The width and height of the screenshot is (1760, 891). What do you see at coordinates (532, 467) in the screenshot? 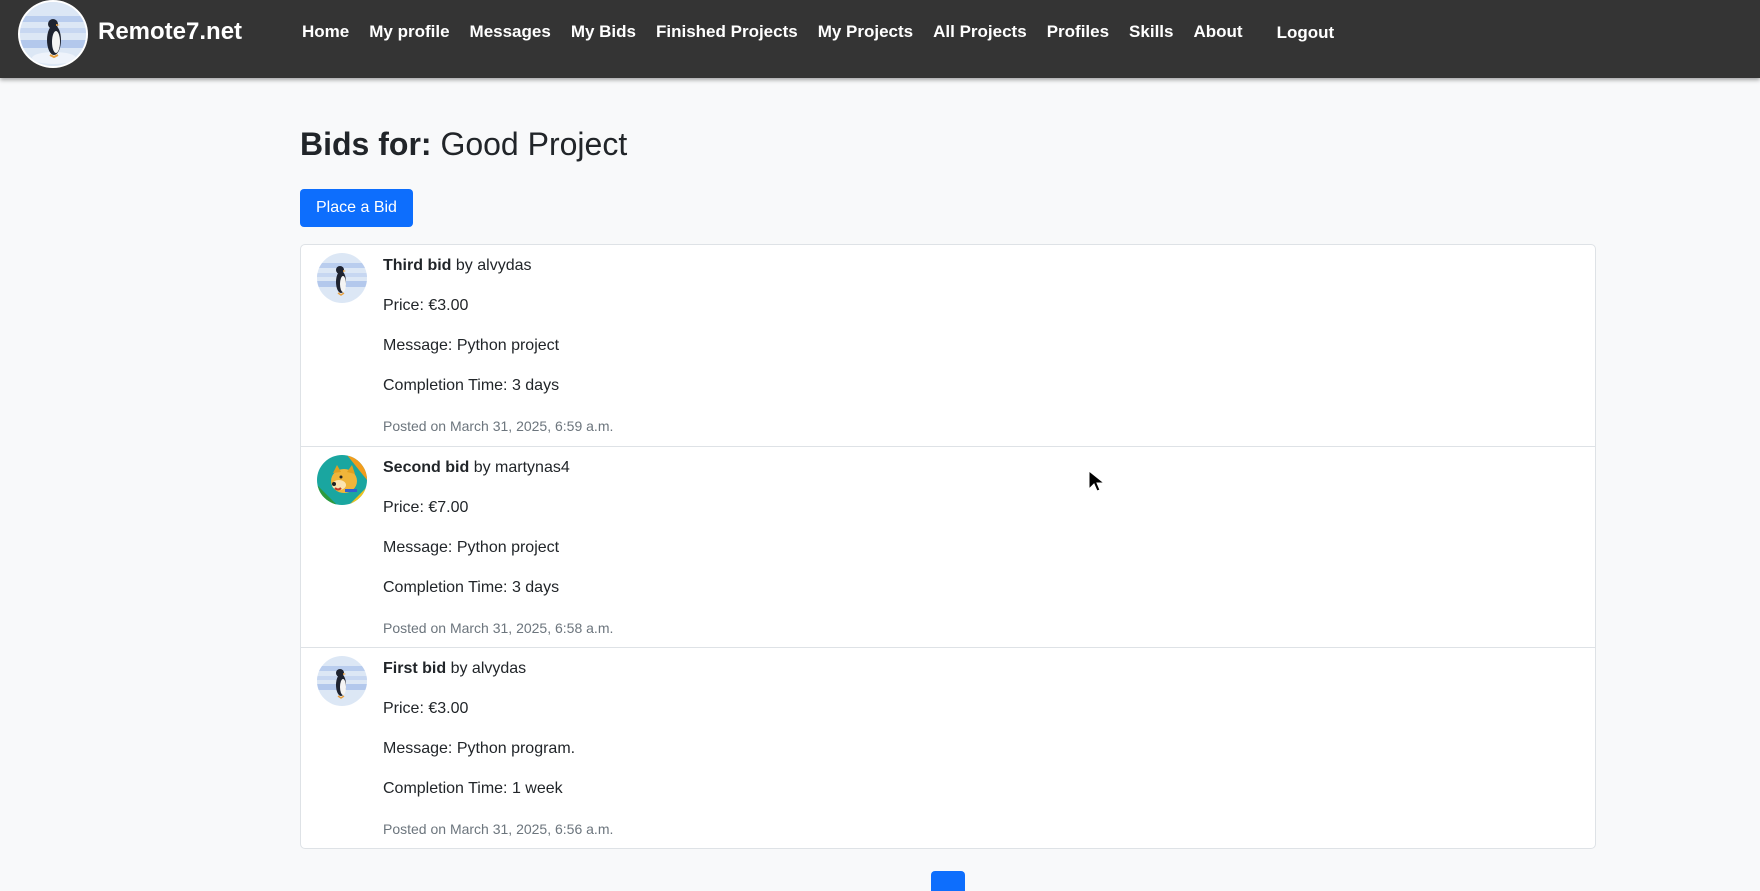
I see `bid-user: martynas4` at bounding box center [532, 467].